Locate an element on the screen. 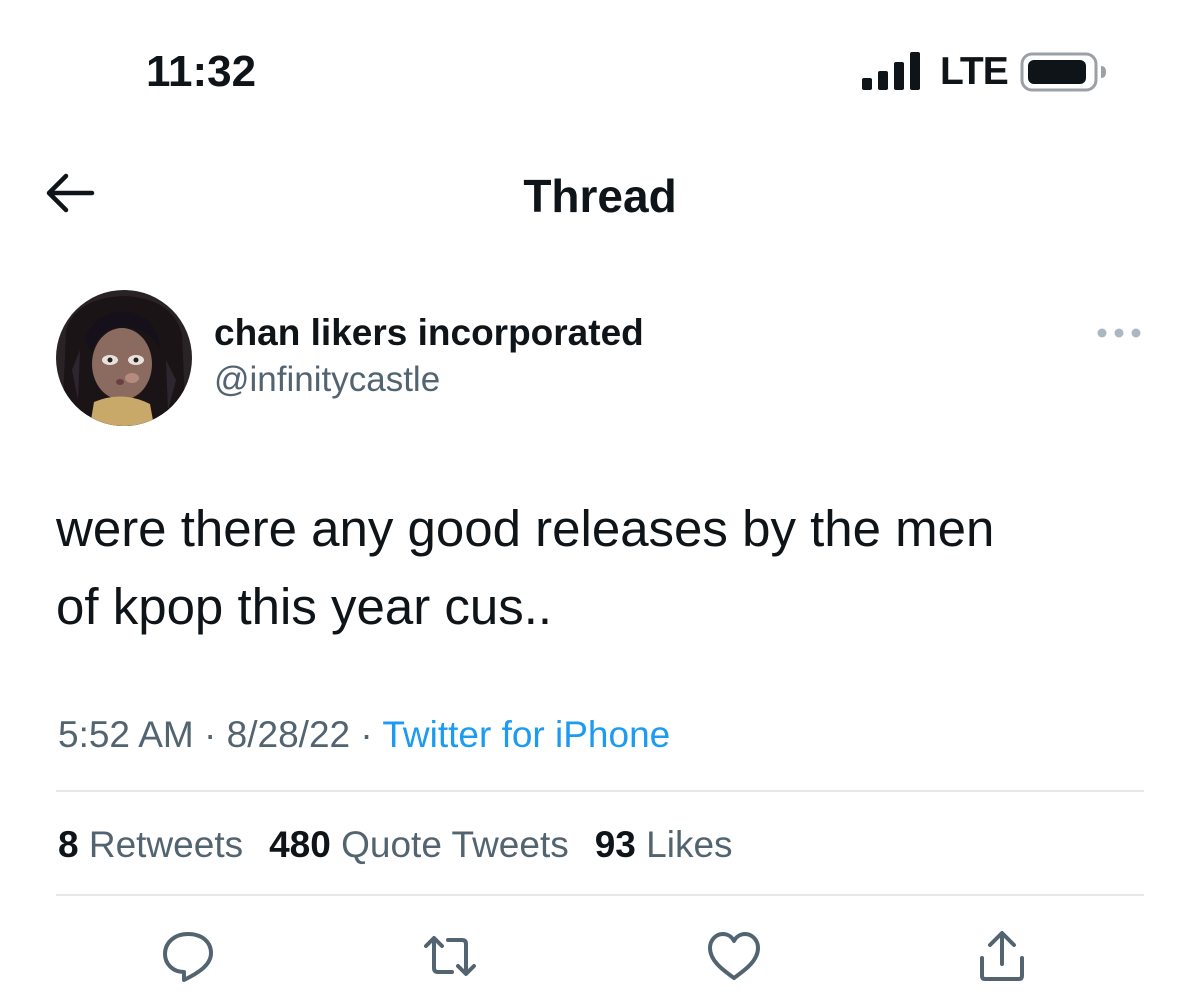  tweet-meta: 5:52 AM · 8/28/22 · Twitter for iPhone is located at coordinates (364, 735).